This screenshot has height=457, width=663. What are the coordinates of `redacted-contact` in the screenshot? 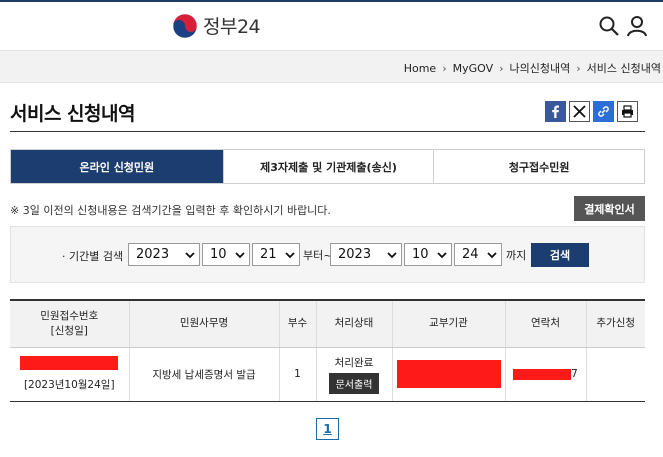 It's located at (542, 374).